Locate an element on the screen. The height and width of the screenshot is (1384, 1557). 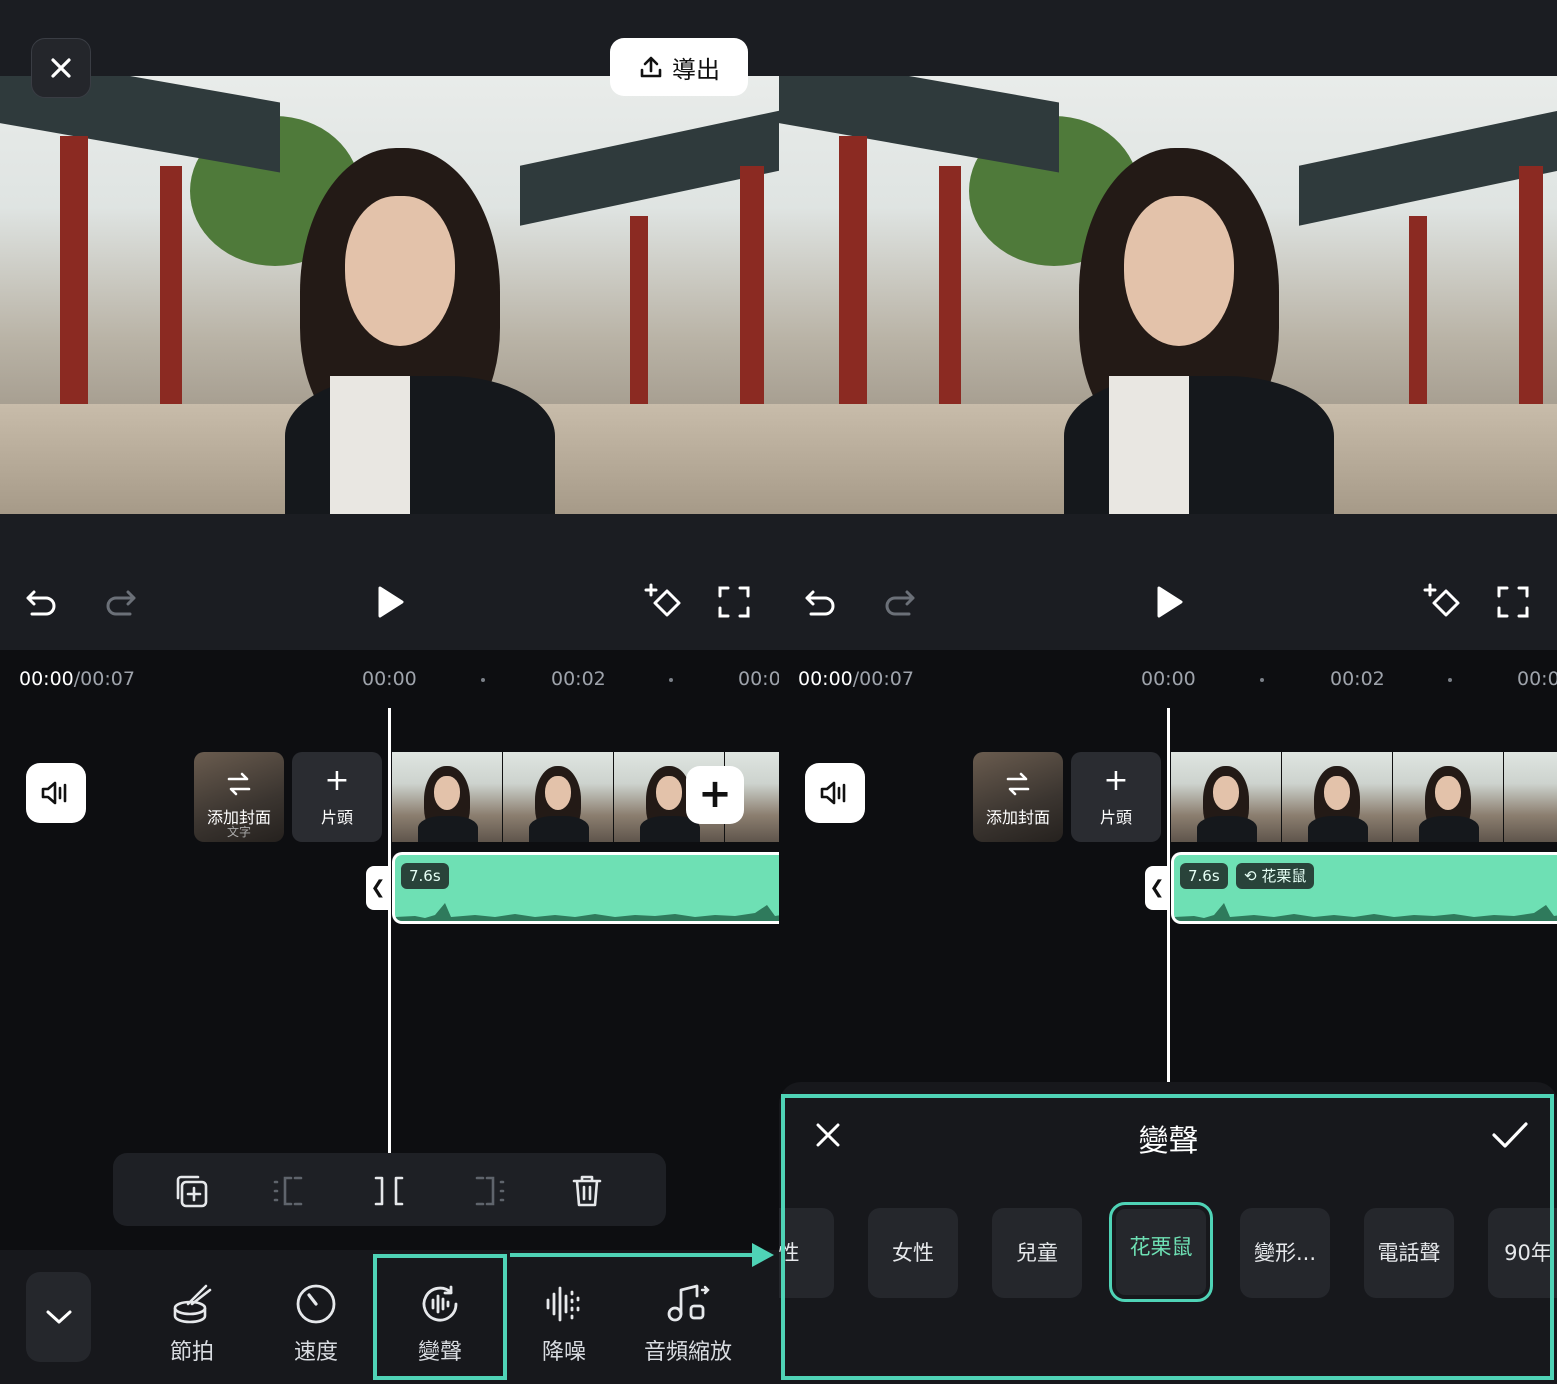
trim-end-button is located at coordinates (488, 1191).